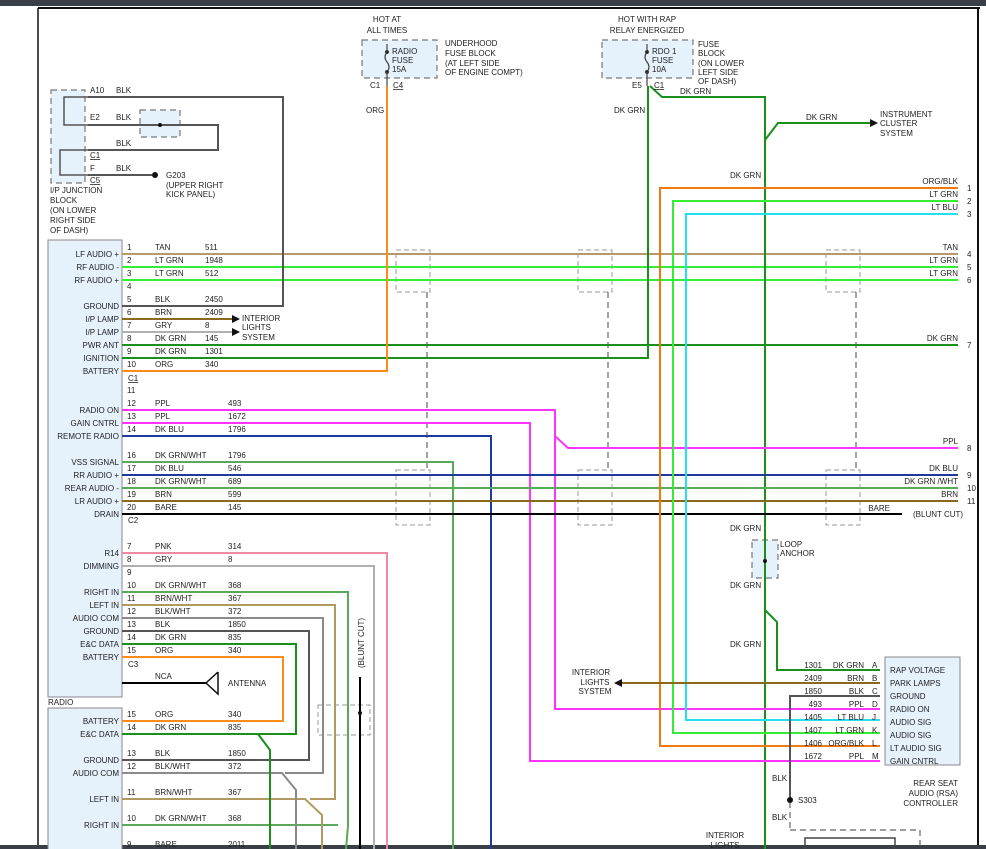 This screenshot has height=849, width=986. What do you see at coordinates (235, 494) in the screenshot?
I see `circuit-number: 599` at bounding box center [235, 494].